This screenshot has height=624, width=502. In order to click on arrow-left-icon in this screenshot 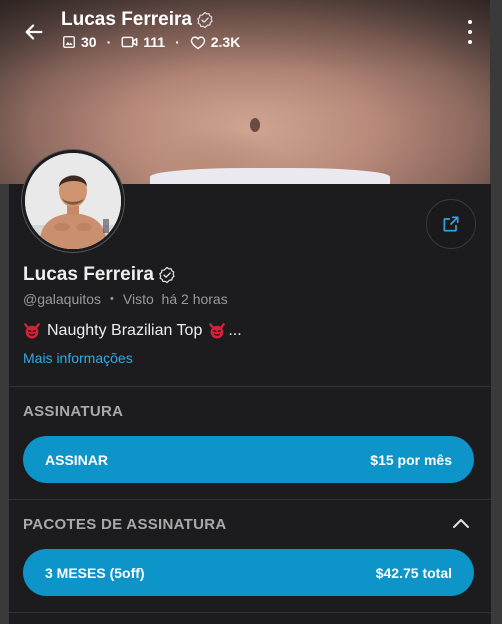, I will do `click(34, 32)`.